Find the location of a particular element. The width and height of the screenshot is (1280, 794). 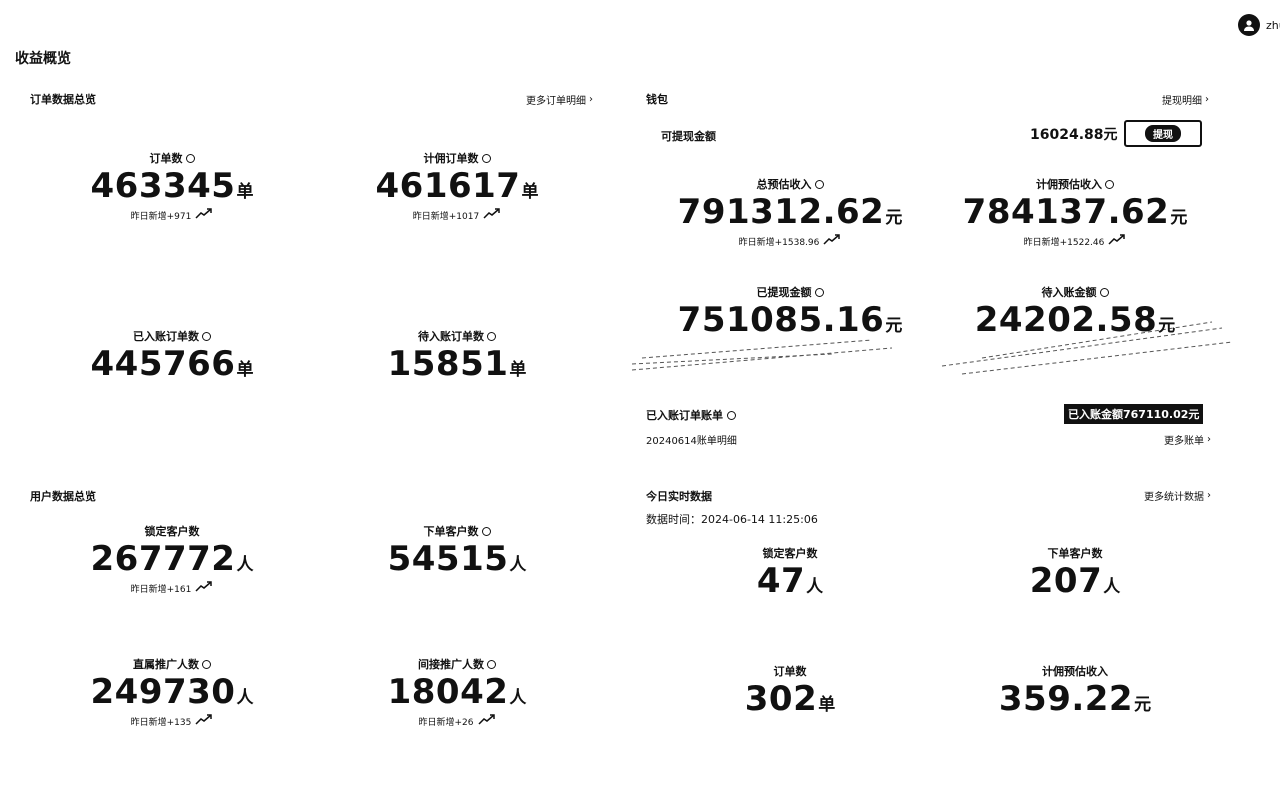

stat-today-locked-customers: 锁定客户数 47 人 is located at coordinates (790, 573).